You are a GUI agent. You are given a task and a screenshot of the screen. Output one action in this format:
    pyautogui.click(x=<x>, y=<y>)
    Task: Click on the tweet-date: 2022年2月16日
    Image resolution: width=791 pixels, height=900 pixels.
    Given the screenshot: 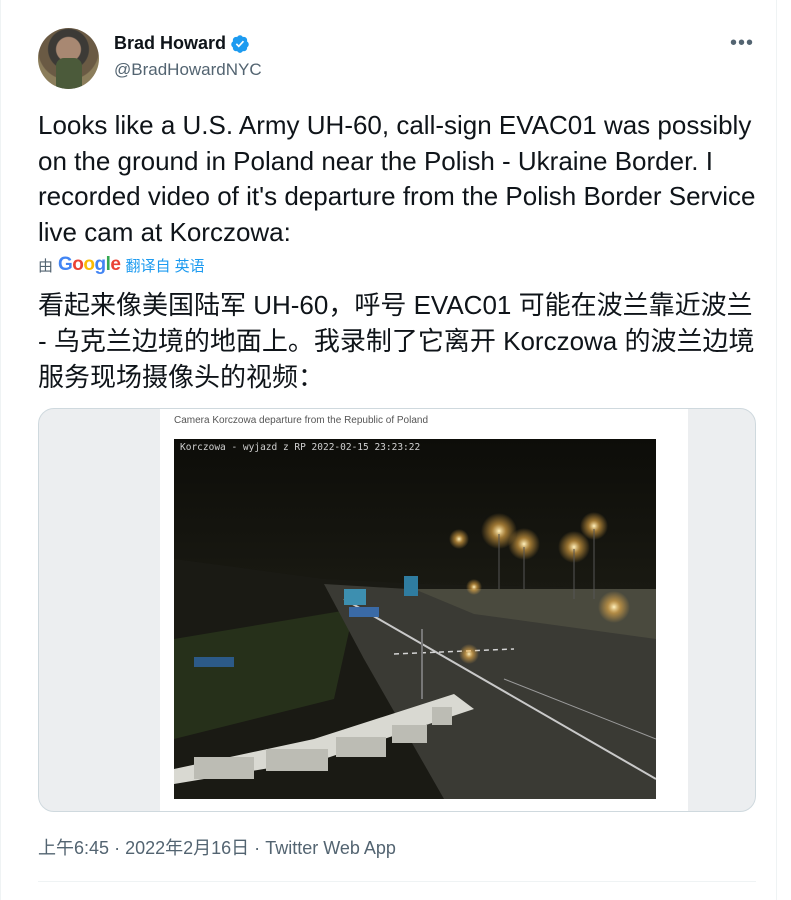 What is the action you would take?
    pyautogui.click(x=187, y=848)
    